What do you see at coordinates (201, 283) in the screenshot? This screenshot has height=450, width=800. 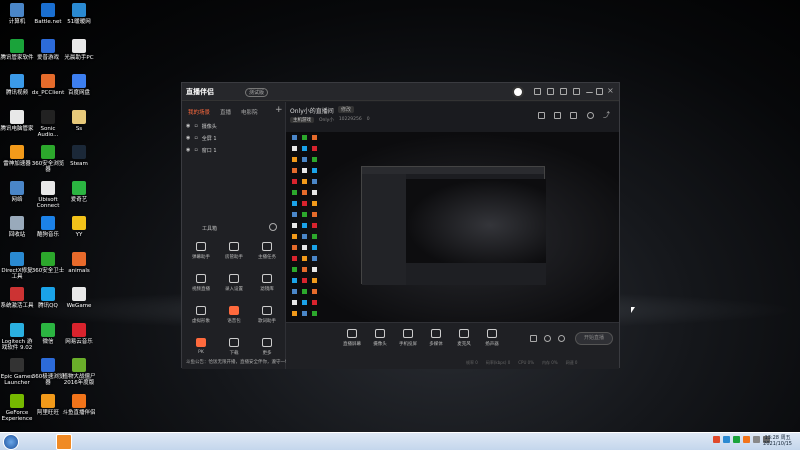 I see `tool-item: 视频直播` at bounding box center [201, 283].